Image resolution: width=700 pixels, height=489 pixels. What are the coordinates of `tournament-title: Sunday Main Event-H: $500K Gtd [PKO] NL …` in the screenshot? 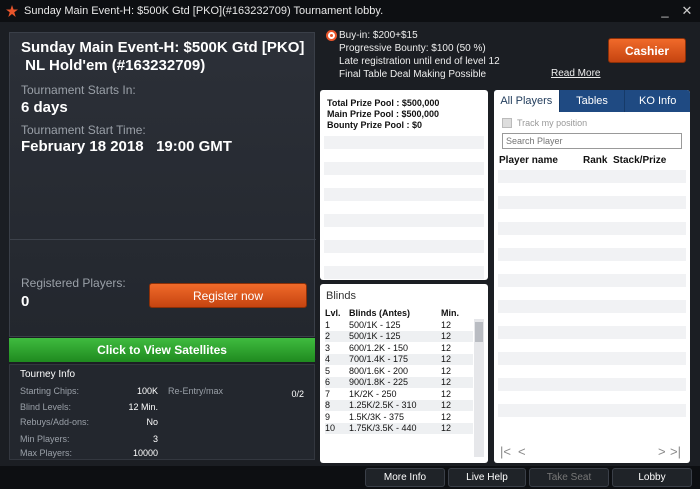 It's located at (166, 57).